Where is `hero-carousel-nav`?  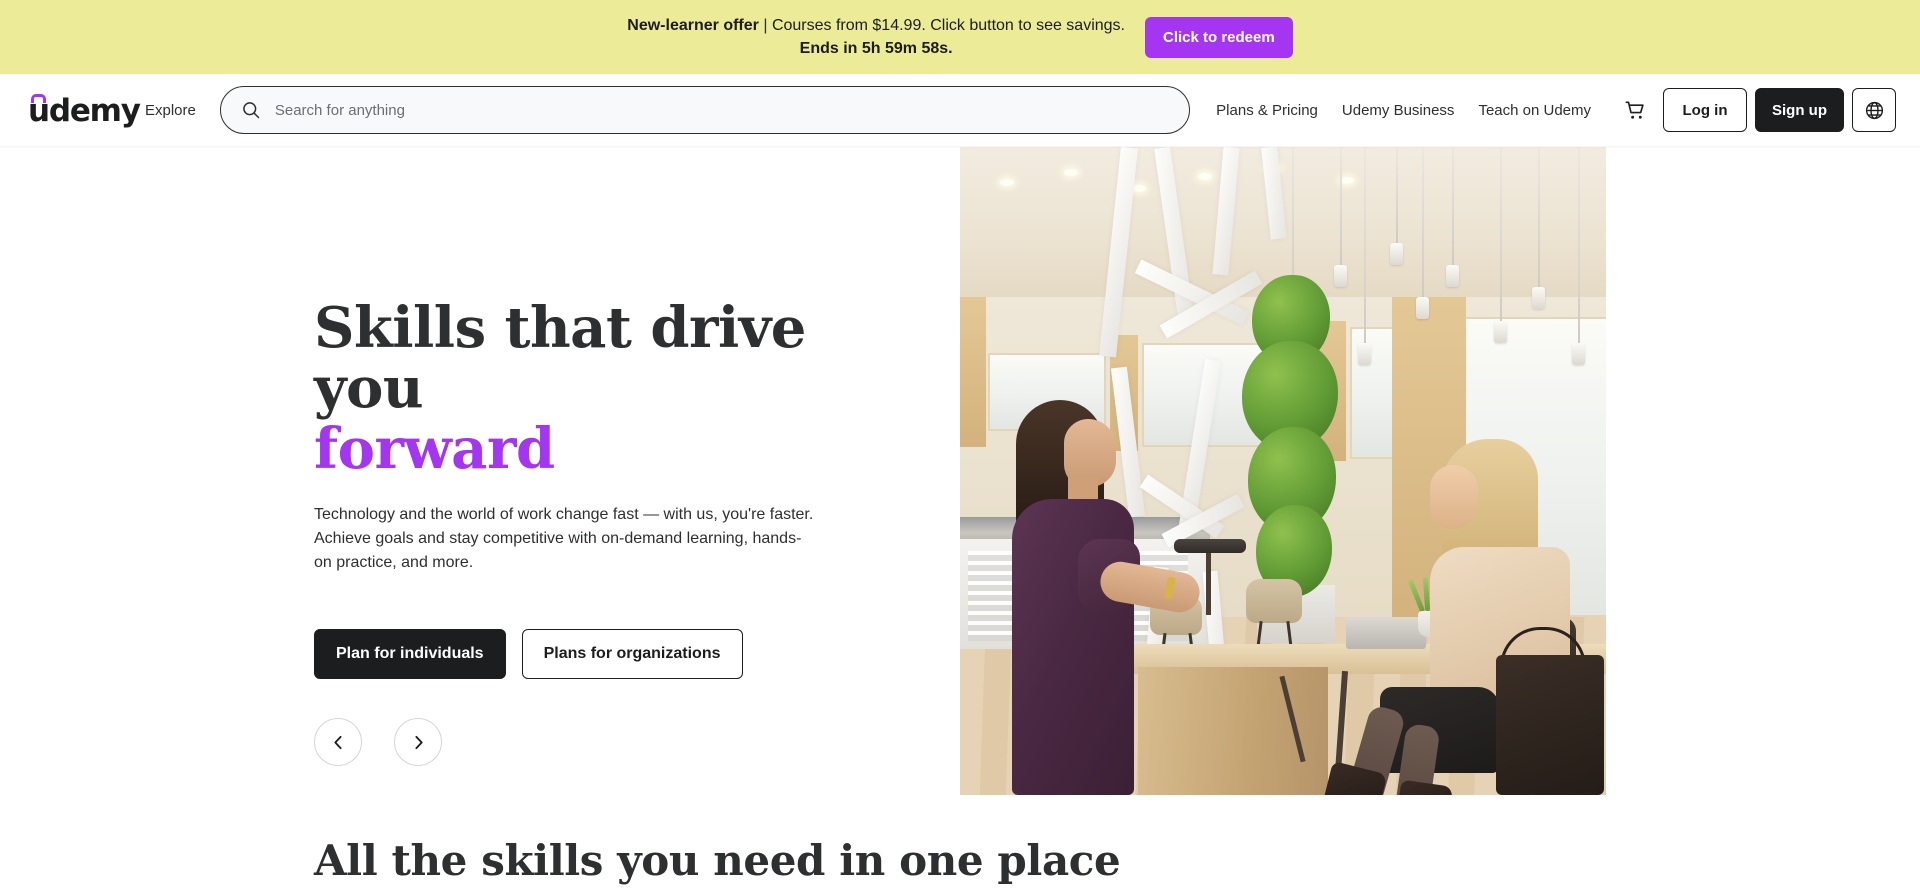
hero-carousel-nav is located at coordinates (378, 742).